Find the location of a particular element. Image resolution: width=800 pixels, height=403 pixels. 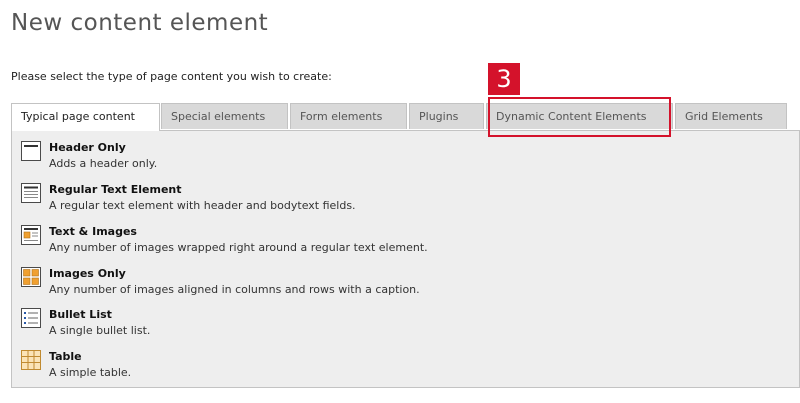

item-description: Adds a header only. is located at coordinates (103, 163).